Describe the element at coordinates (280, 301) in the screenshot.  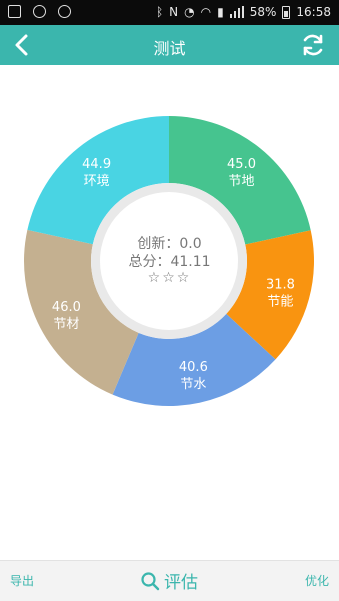
I see `segment-category-label: 节能` at that location.